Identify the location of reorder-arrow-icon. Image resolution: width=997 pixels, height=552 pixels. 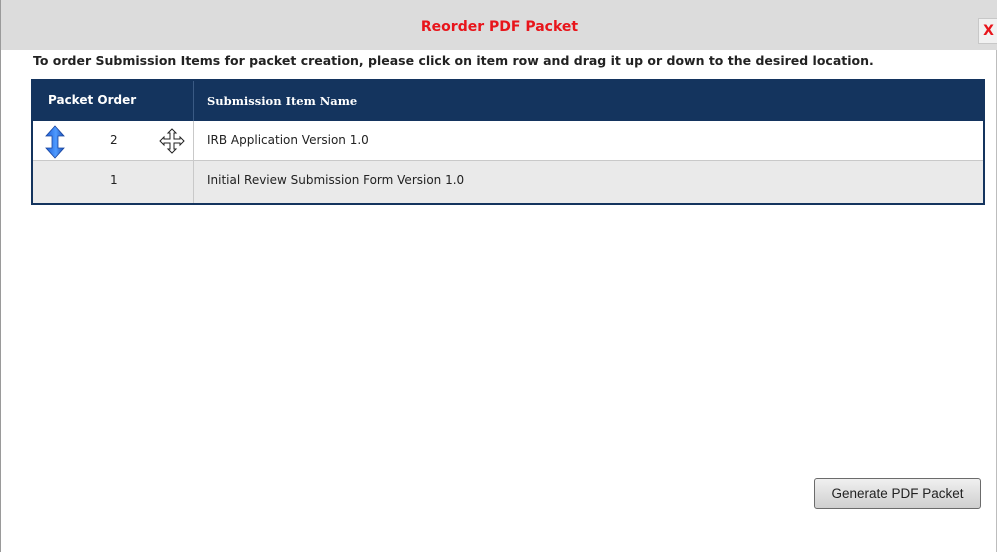
(55, 142).